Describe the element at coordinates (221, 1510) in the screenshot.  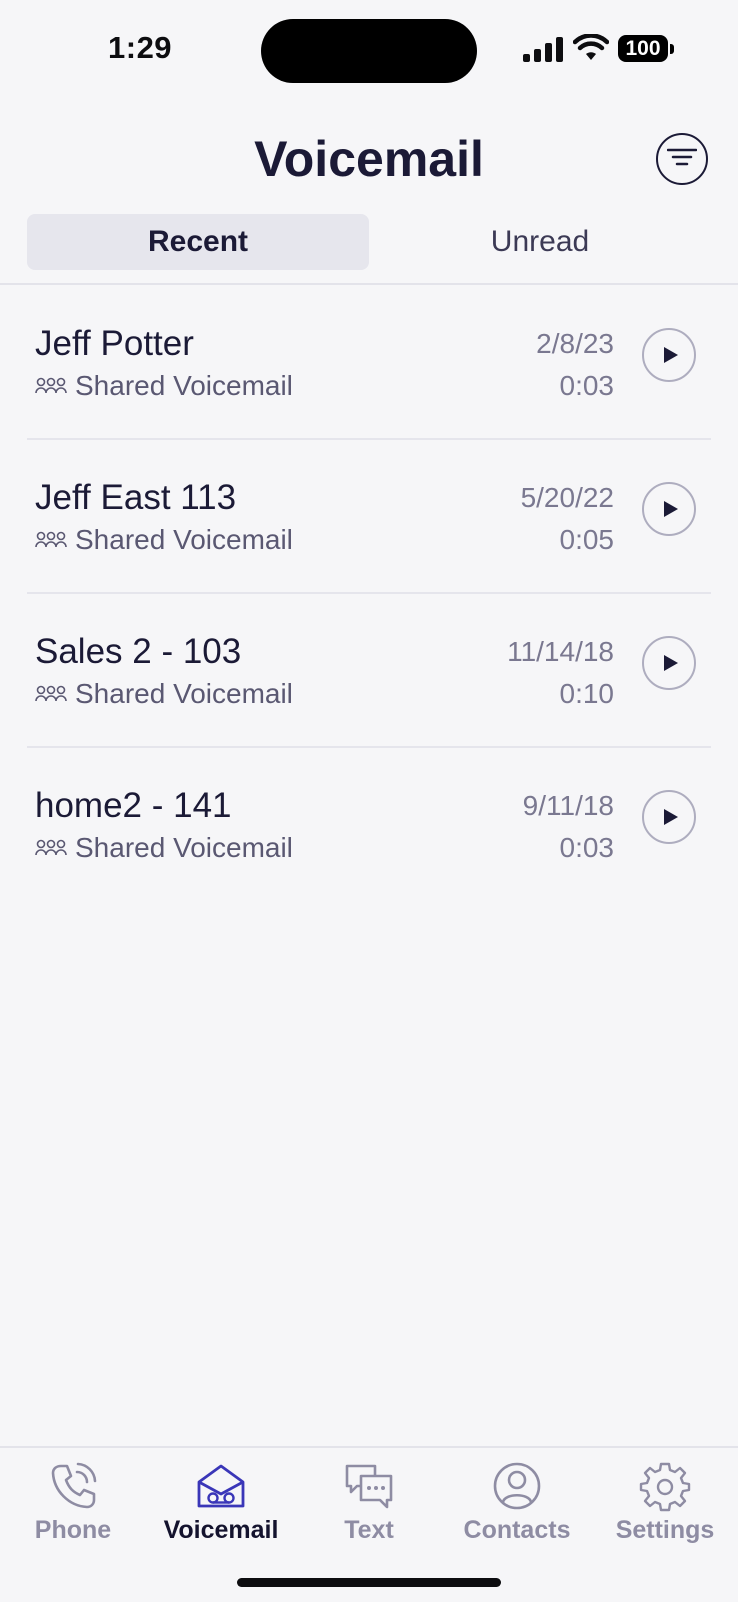
I see `tab-voicemail: Voicemail` at that location.